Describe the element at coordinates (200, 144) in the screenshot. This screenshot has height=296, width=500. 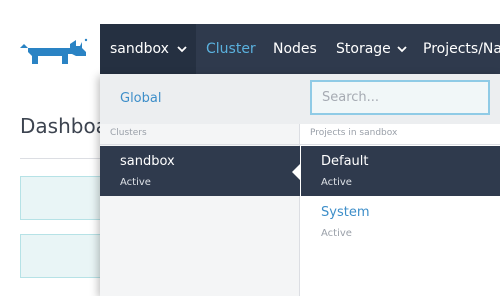
I see `clusters-heading-divider` at that location.